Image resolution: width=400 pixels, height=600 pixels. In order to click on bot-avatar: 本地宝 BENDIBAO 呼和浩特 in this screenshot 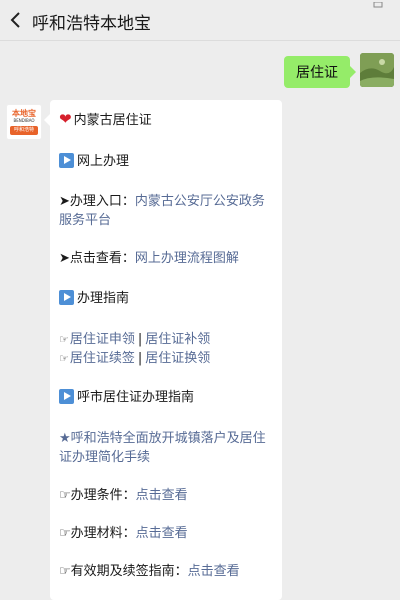, I will do `click(24, 122)`.